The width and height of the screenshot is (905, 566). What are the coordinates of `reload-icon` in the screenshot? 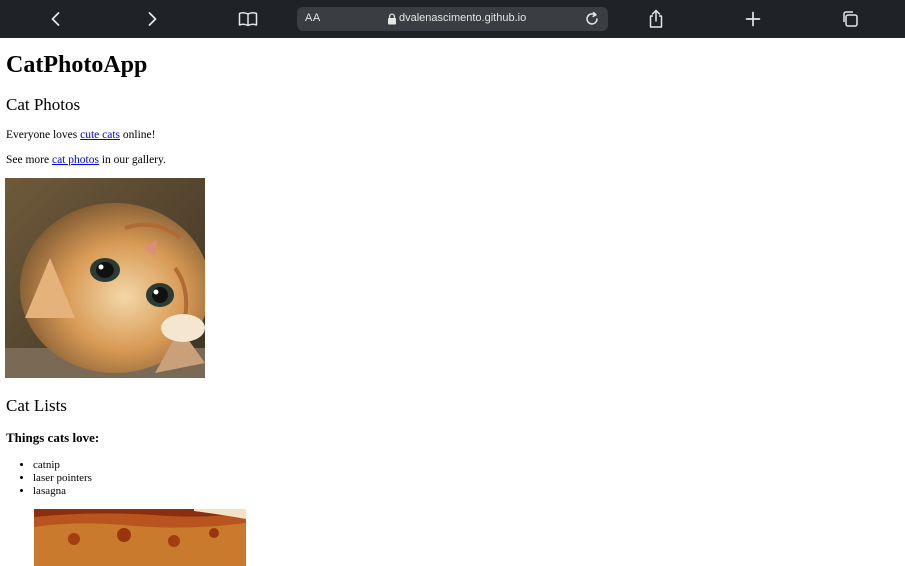 It's located at (592, 19).